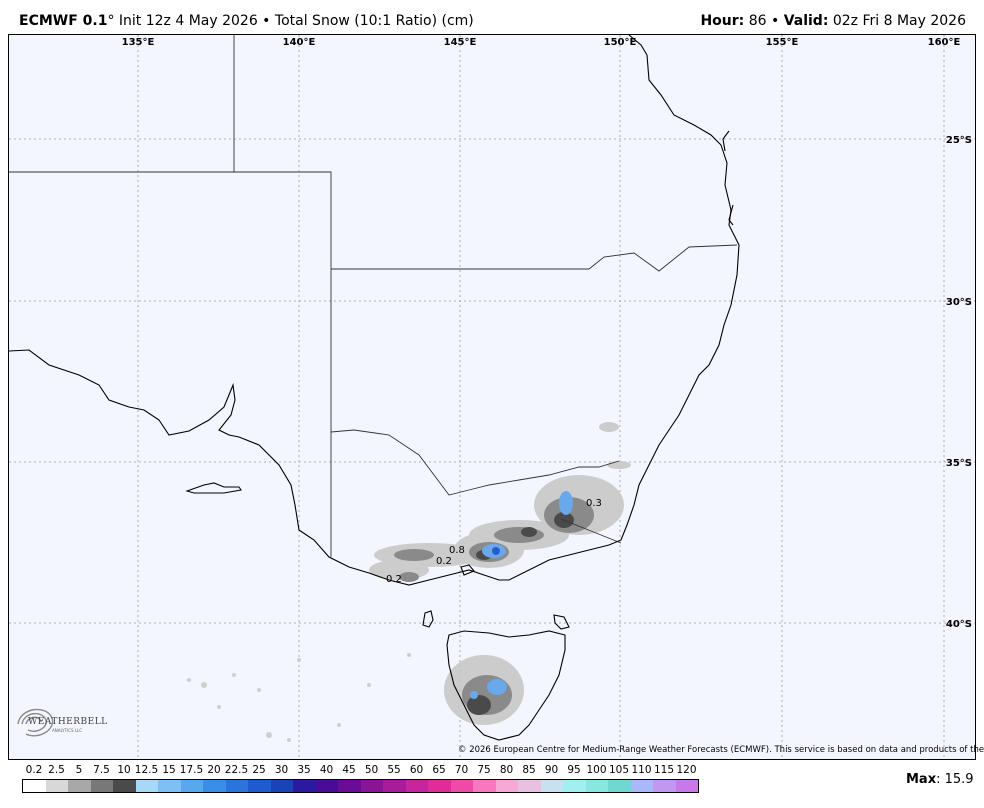 Image resolution: width=984 pixels, height=808 pixels. I want to click on legend-tick-label: 60, so click(416, 770).